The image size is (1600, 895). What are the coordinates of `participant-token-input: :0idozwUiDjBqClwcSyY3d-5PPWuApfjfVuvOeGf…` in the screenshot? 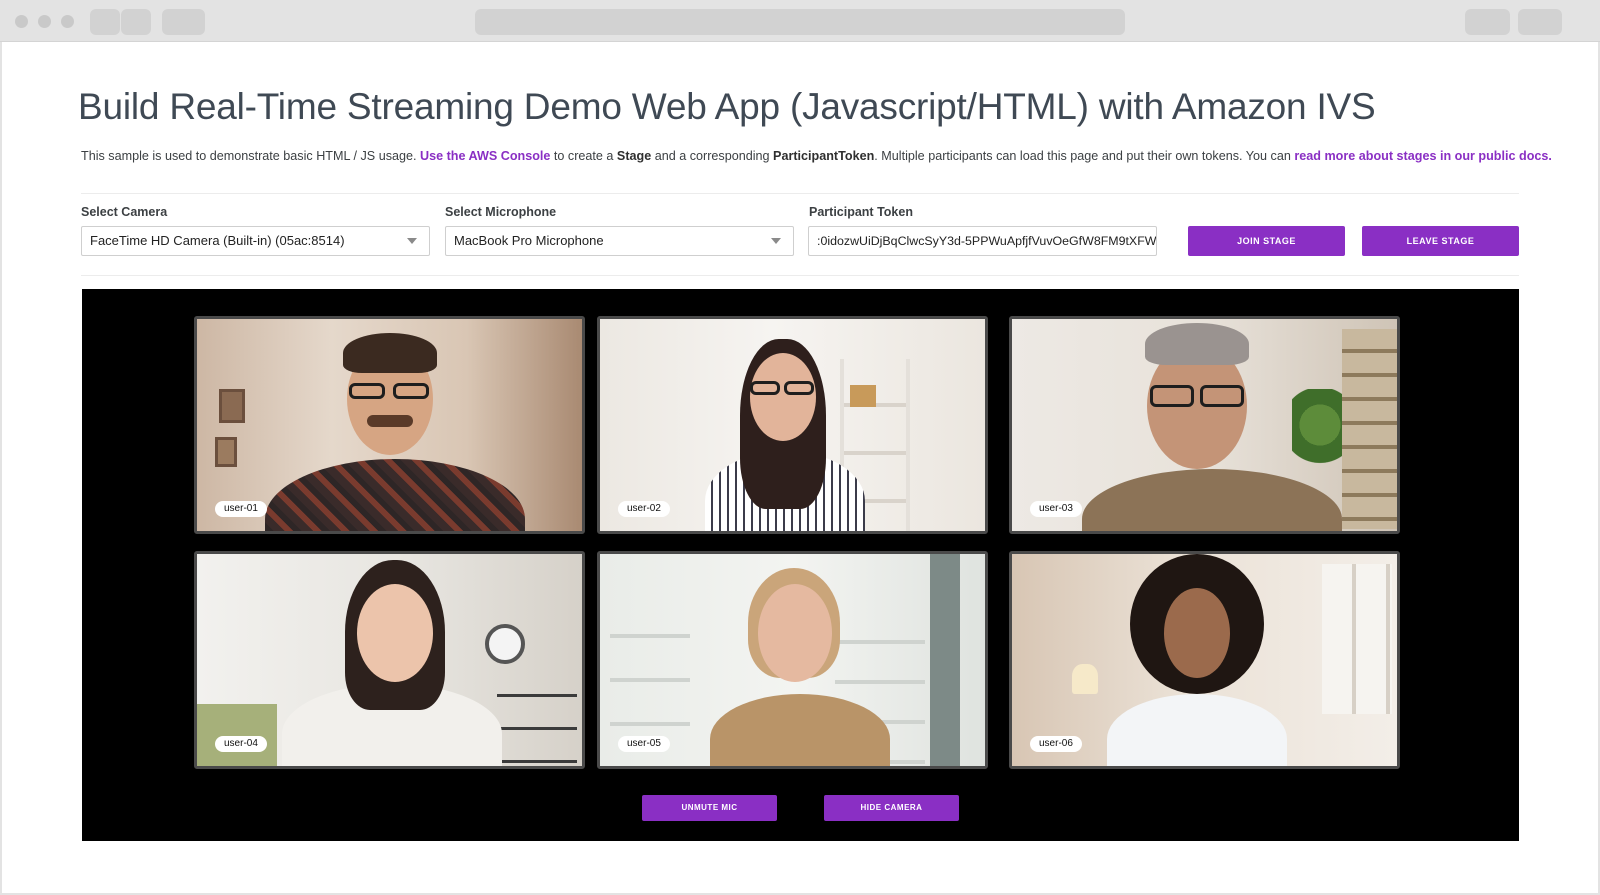 It's located at (982, 241).